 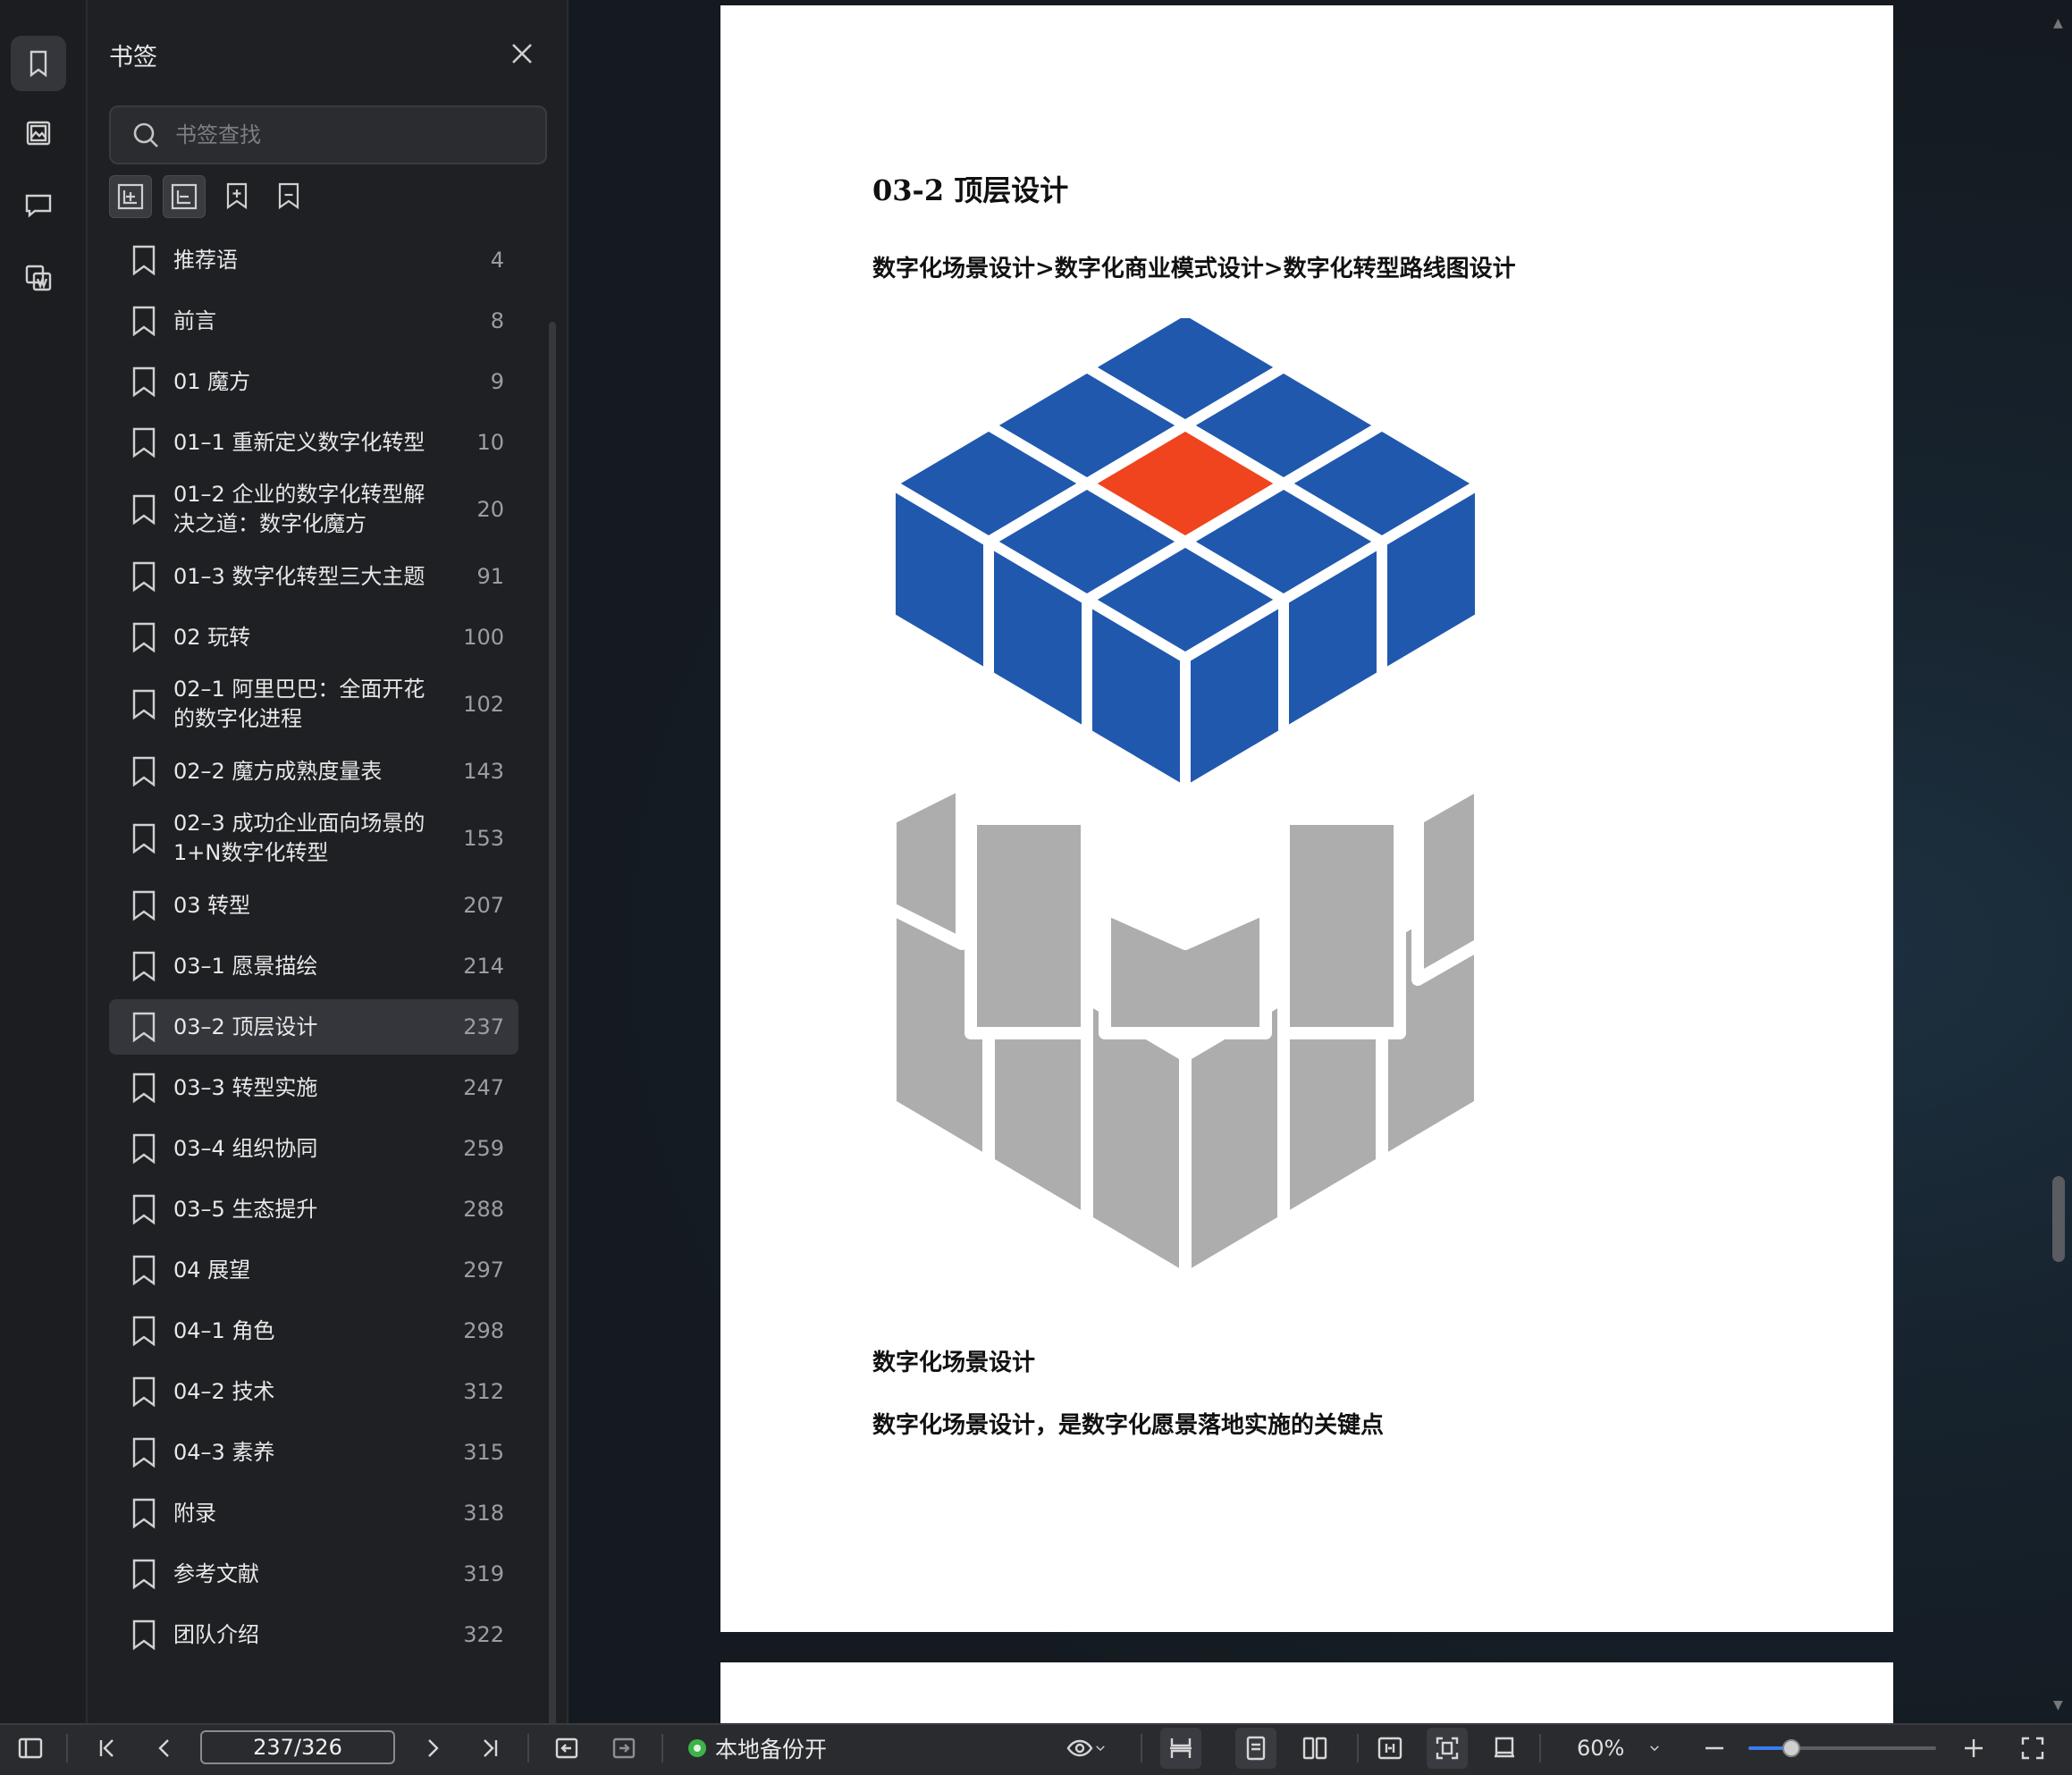 I want to click on comment-icon, so click(x=39, y=206).